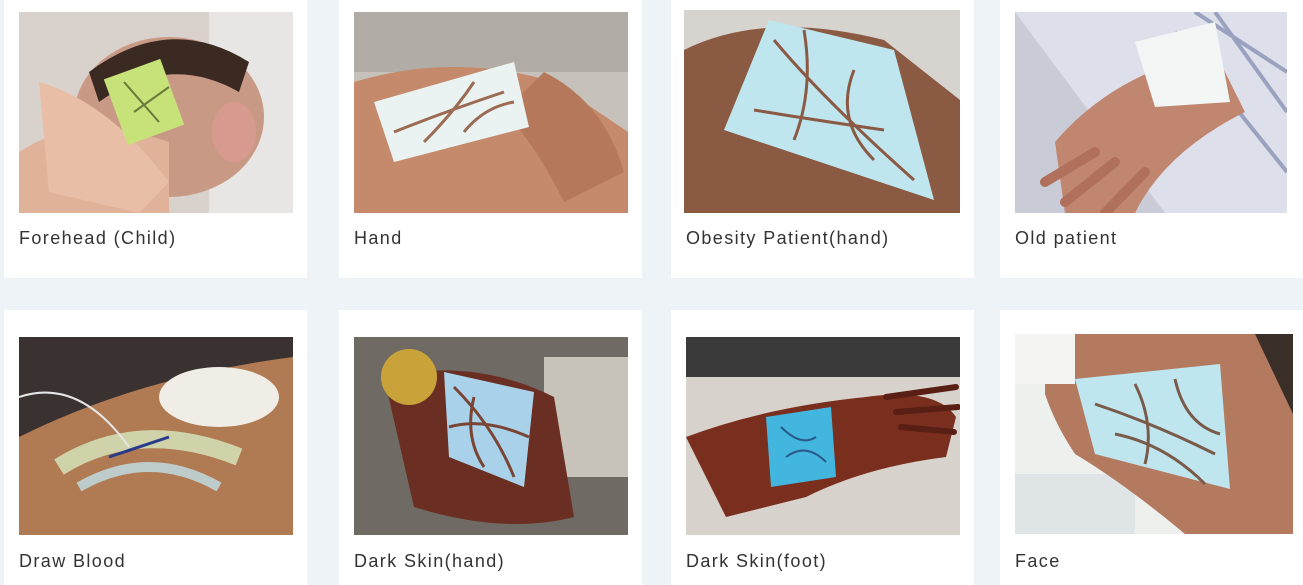 The width and height of the screenshot is (1303, 585). I want to click on caption-obesity-hand: Obesity Patient(hand), so click(788, 238).